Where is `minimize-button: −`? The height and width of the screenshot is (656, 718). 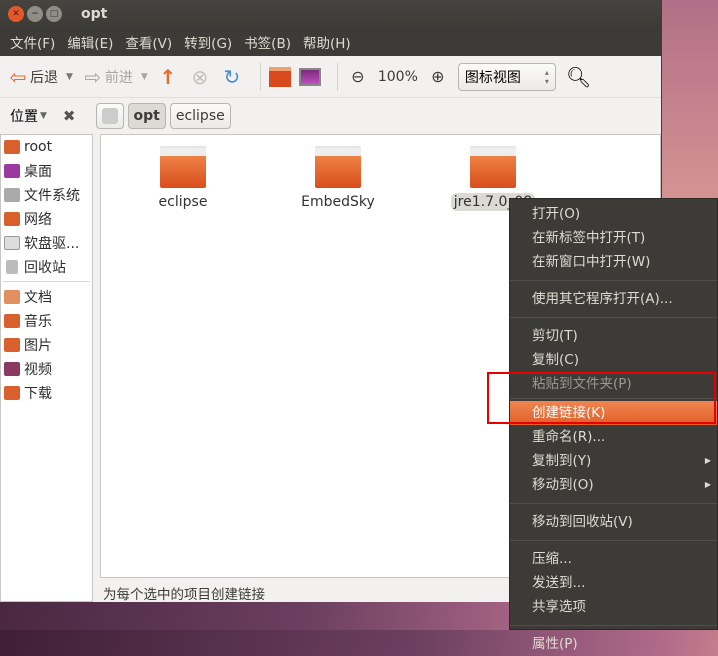 minimize-button: − is located at coordinates (35, 14).